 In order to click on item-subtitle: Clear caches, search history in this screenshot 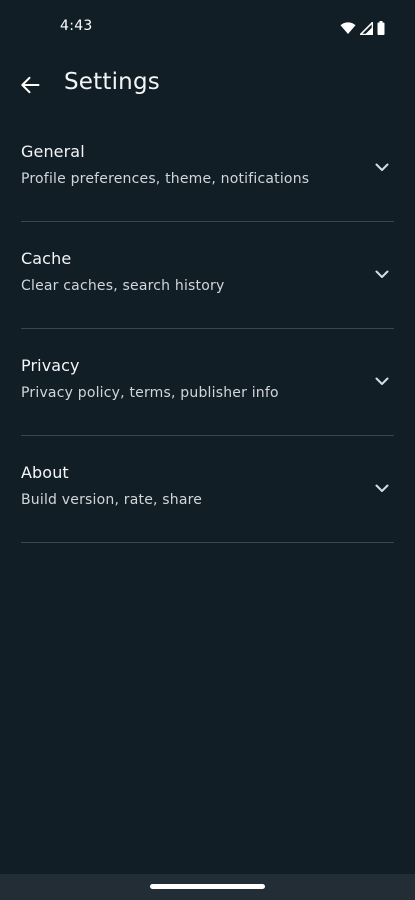, I will do `click(123, 286)`.